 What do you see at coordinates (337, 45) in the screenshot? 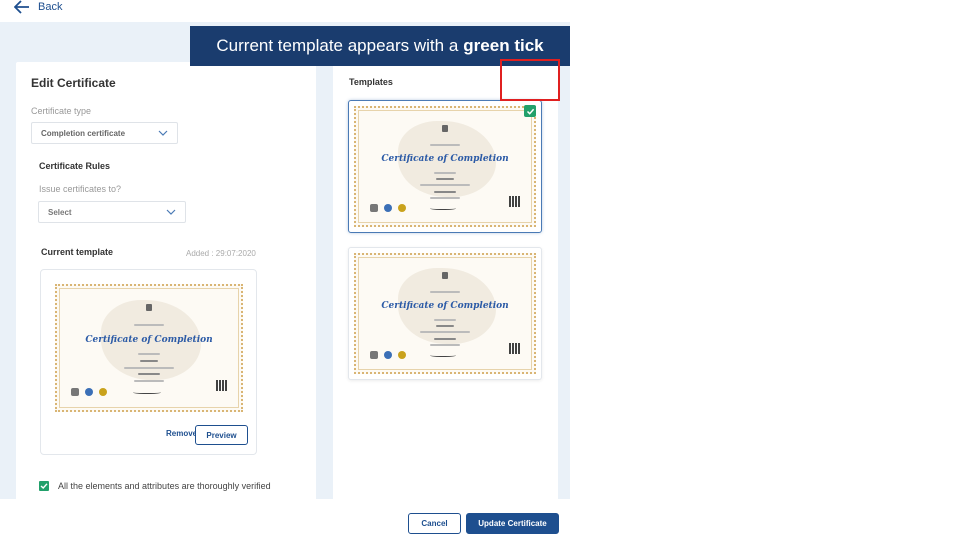
I see `banner-text: Current template appears with a` at bounding box center [337, 45].